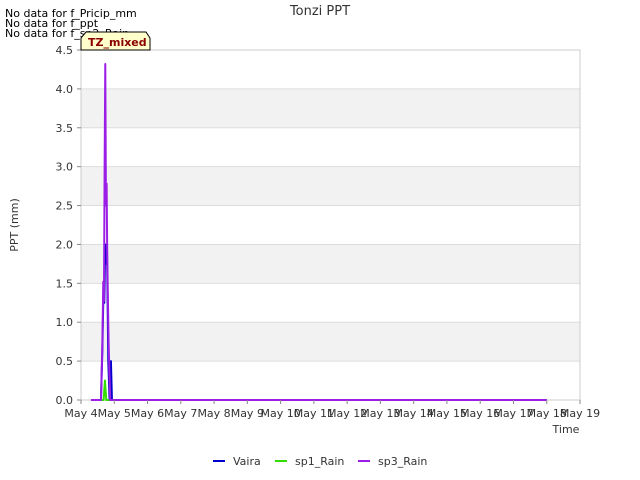 The image size is (640, 480). Describe the element at coordinates (65, 244) in the screenshot. I see `y-tick-label: 2.0` at that location.